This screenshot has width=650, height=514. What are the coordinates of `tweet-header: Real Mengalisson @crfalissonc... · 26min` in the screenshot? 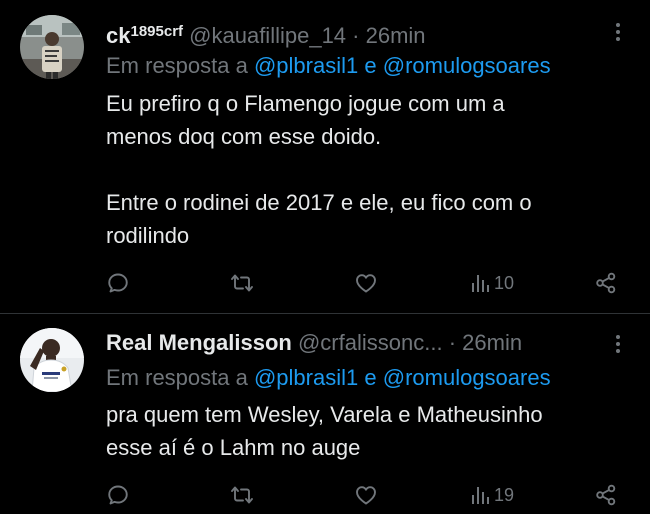 It's located at (358, 343).